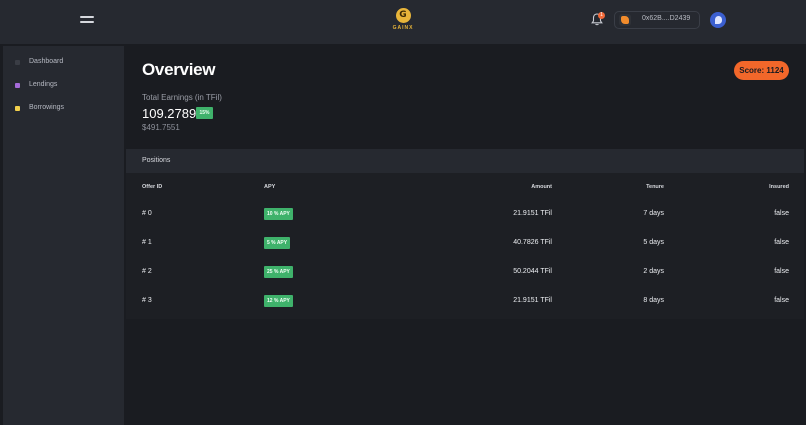  Describe the element at coordinates (653, 242) in the screenshot. I see `tenure-cell: 5 days` at that location.